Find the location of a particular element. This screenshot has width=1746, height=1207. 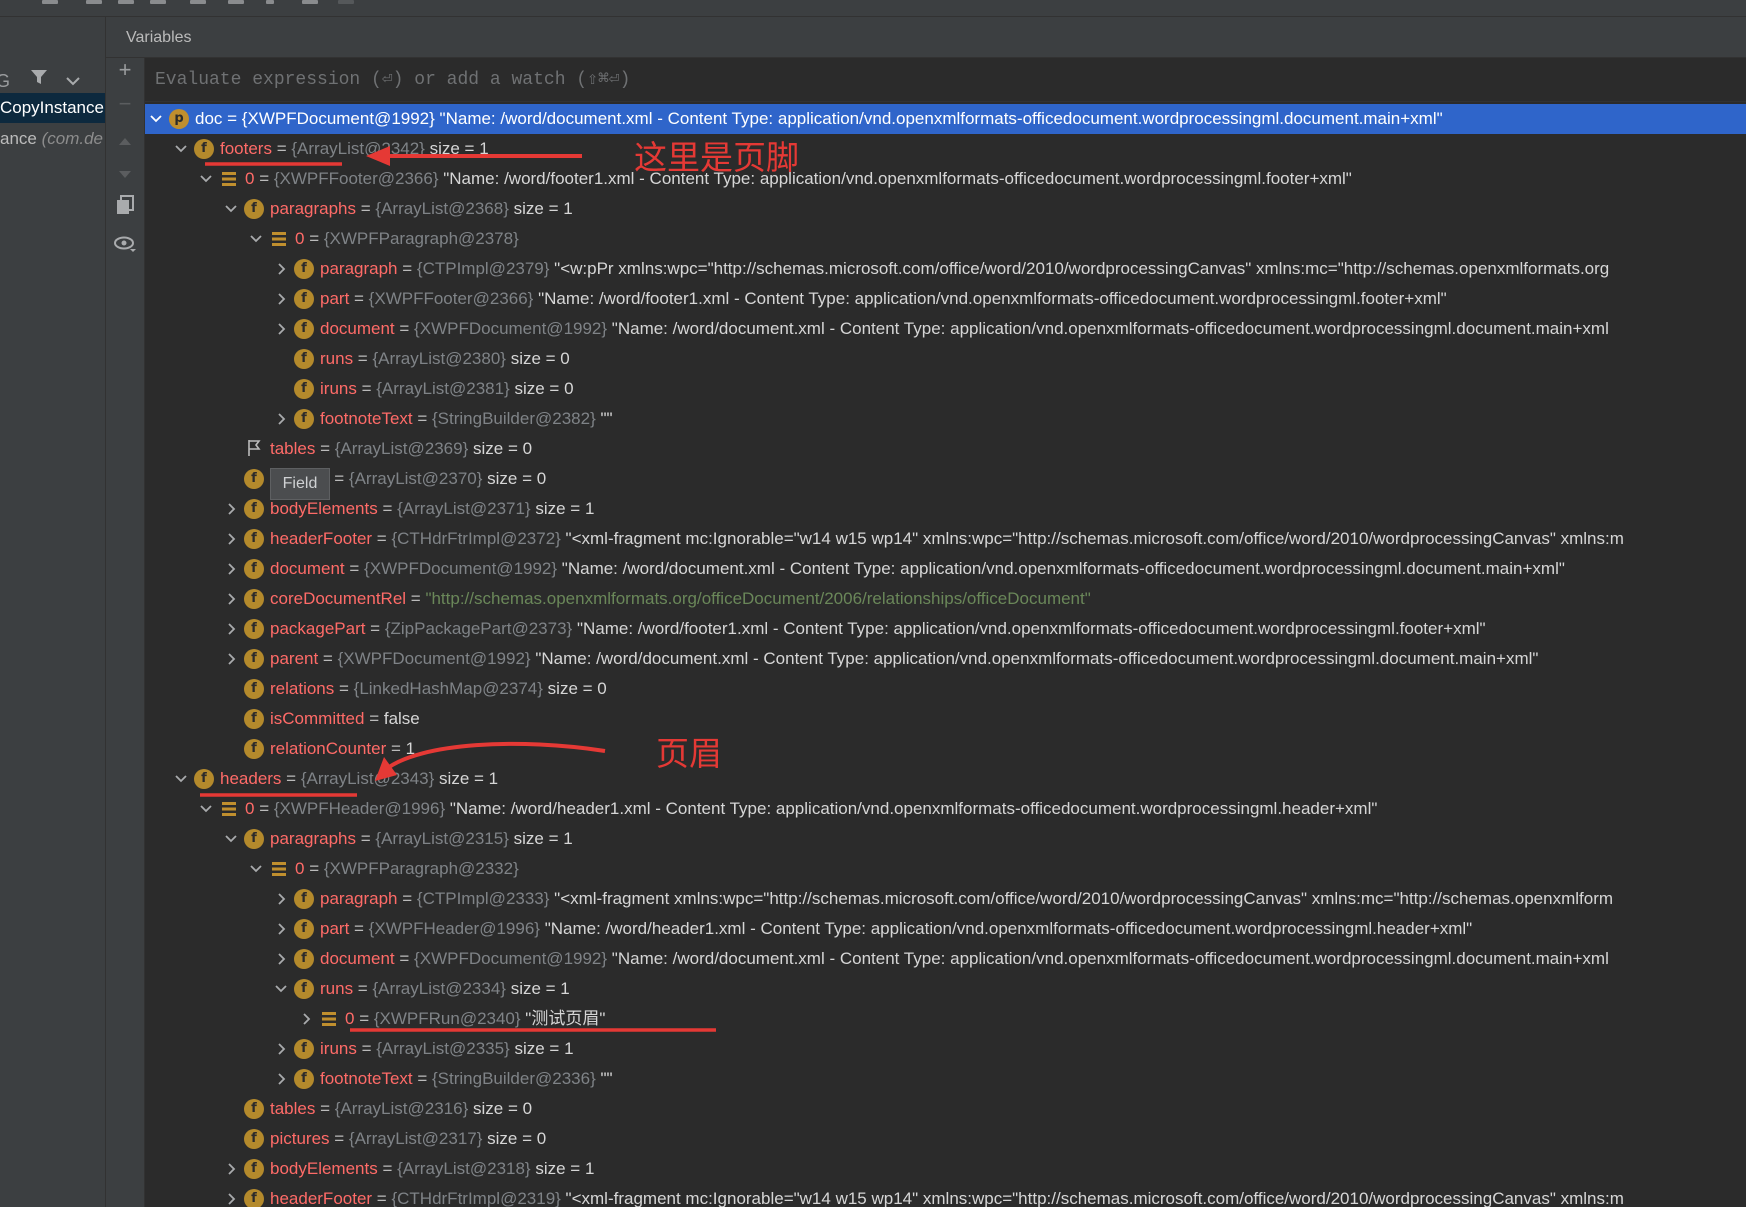

up-icon is located at coordinates (125, 139).